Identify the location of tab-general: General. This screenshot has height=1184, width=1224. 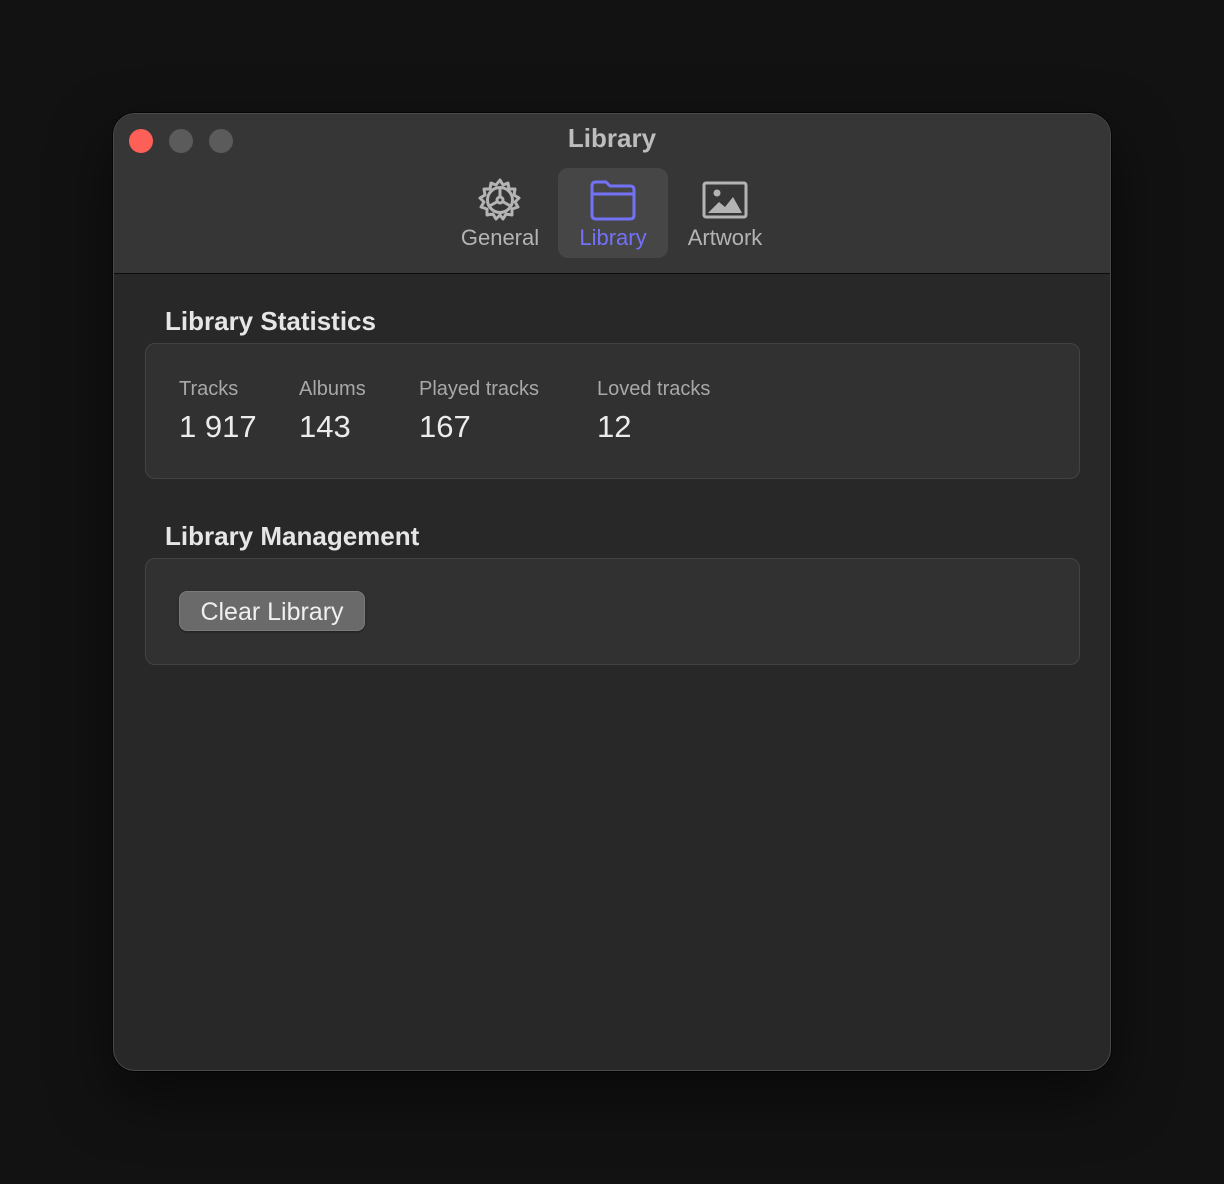
(500, 213).